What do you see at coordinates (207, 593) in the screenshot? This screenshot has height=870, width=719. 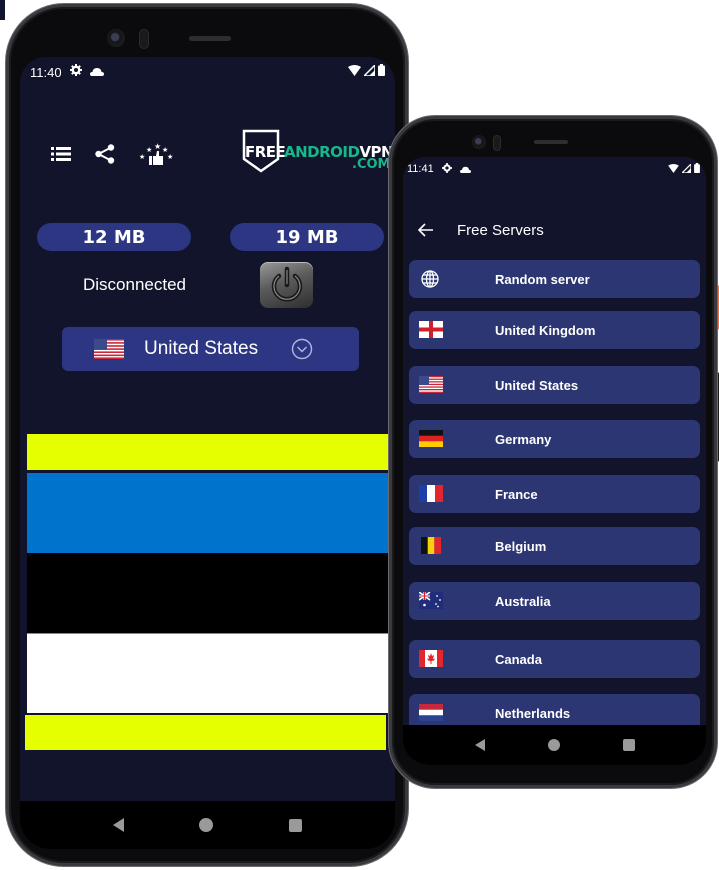 I see `banner-stripe-black` at bounding box center [207, 593].